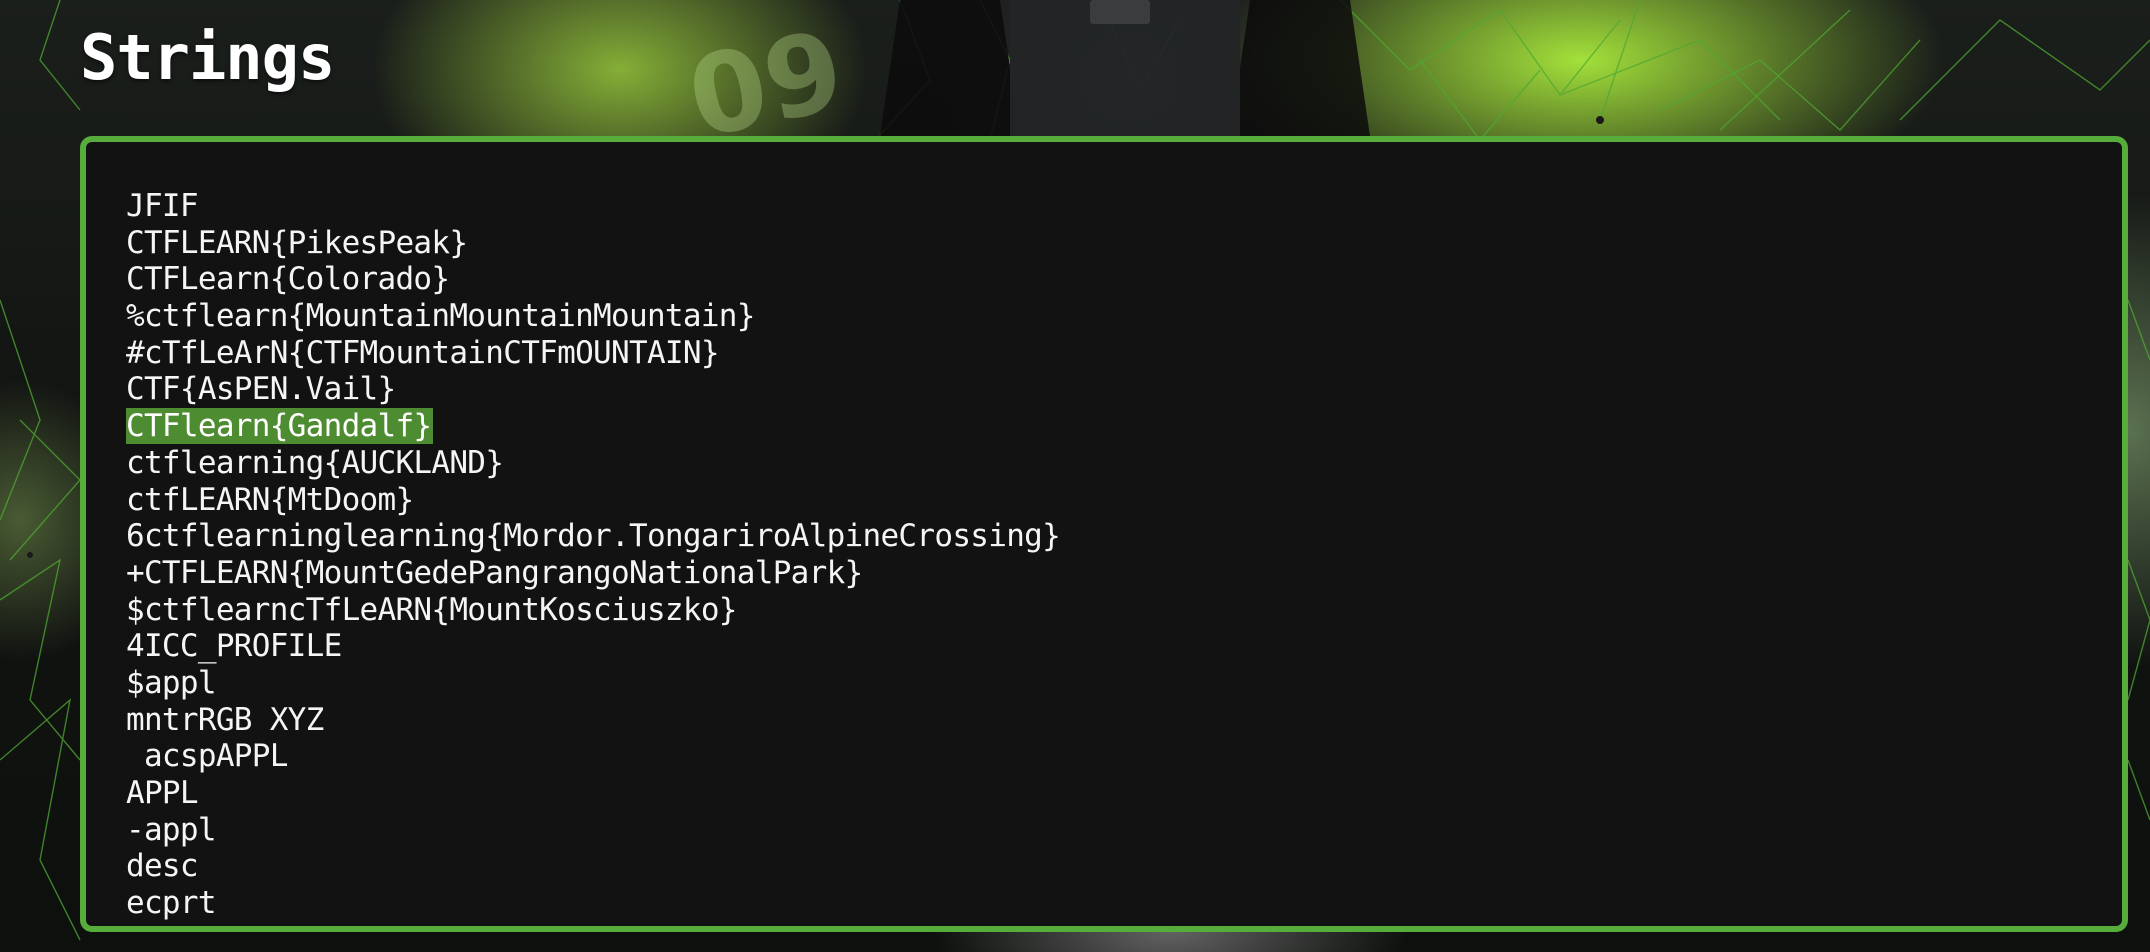  Describe the element at coordinates (1124, 426) in the screenshot. I see `string-line-highlighted: CTFlearn{Gandalf}` at that location.